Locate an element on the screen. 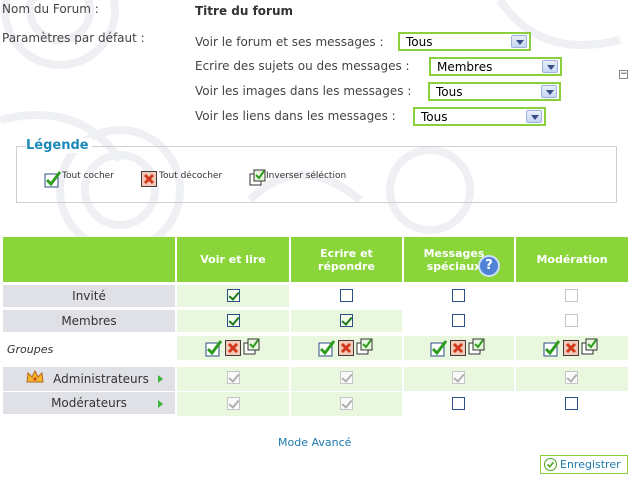 The width and height of the screenshot is (631, 481). perm-label-write: Ecrire des sujets ou des messages : is located at coordinates (302, 66).